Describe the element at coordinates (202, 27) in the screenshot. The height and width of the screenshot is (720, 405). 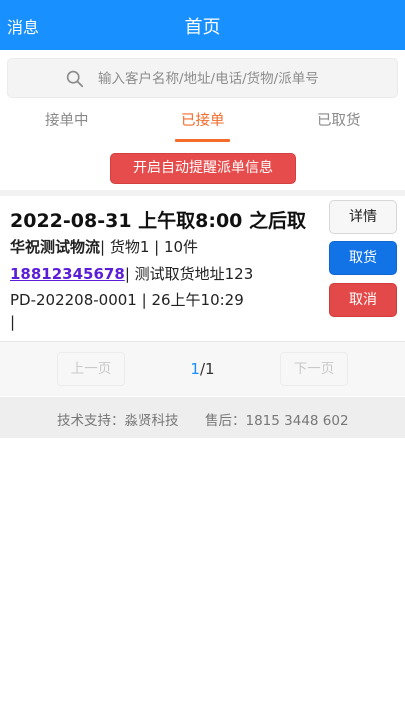
I see `page-title: 首页` at that location.